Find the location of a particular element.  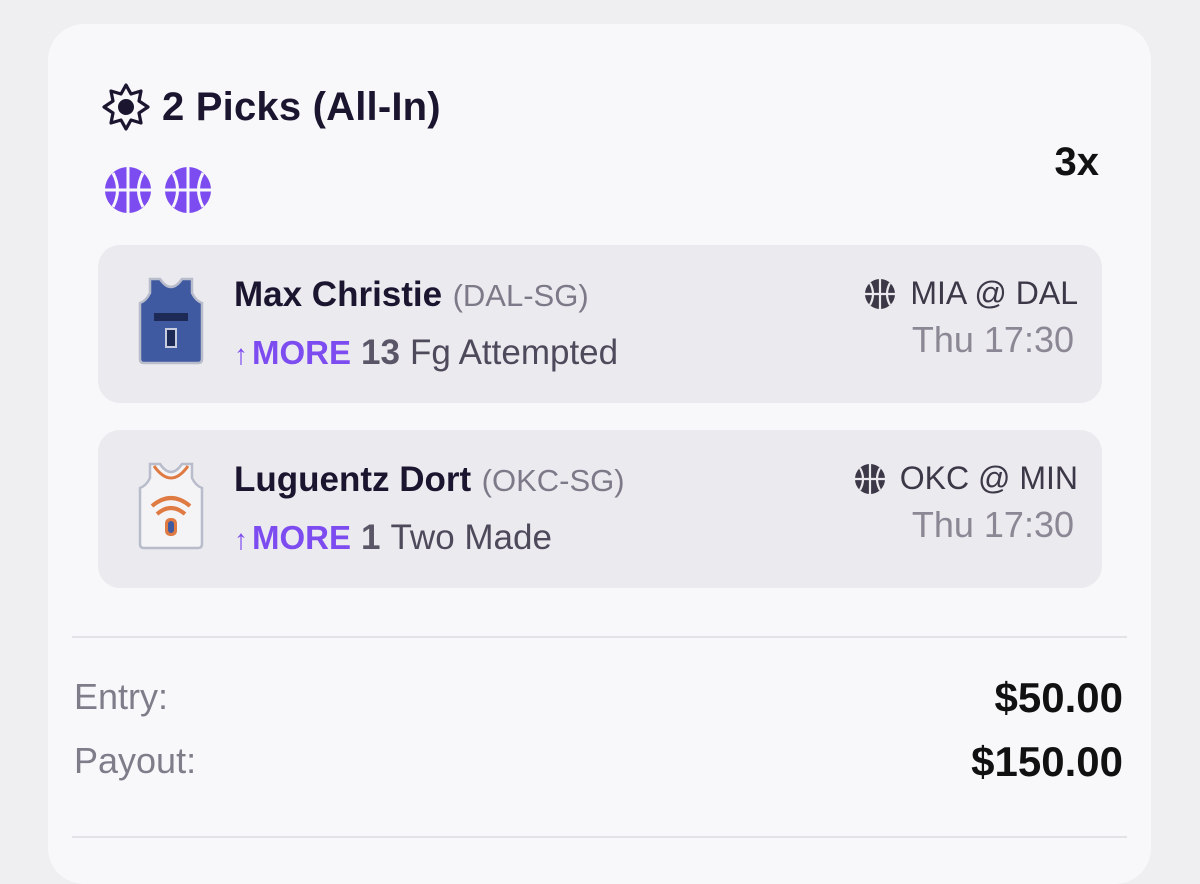

title-row: 2 Picks (All-In) is located at coordinates (270, 107).